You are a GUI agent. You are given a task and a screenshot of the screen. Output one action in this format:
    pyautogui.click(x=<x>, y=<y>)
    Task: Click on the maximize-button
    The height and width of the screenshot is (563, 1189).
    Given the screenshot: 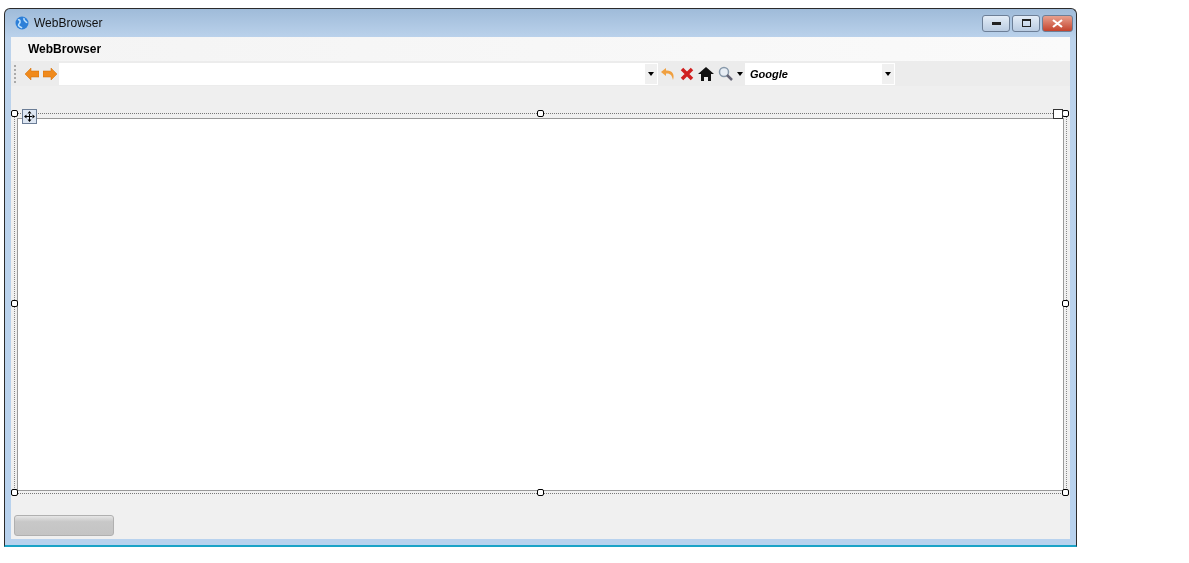 What is the action you would take?
    pyautogui.click(x=1026, y=23)
    